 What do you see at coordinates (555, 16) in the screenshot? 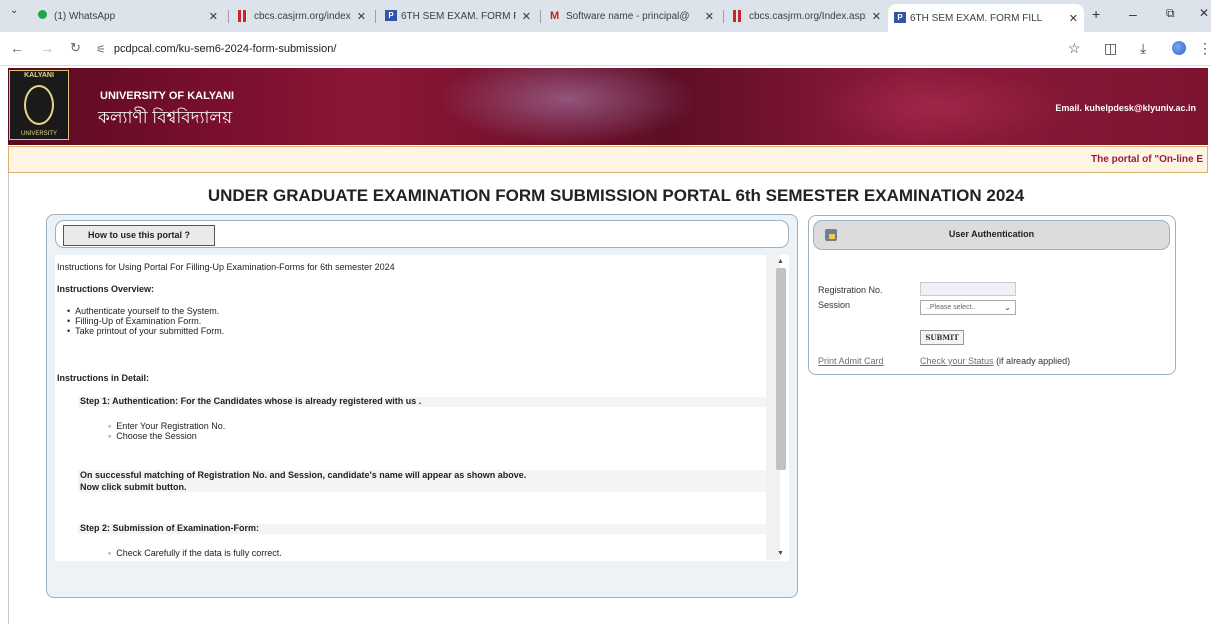
I see `gmail-icon: M` at bounding box center [555, 16].